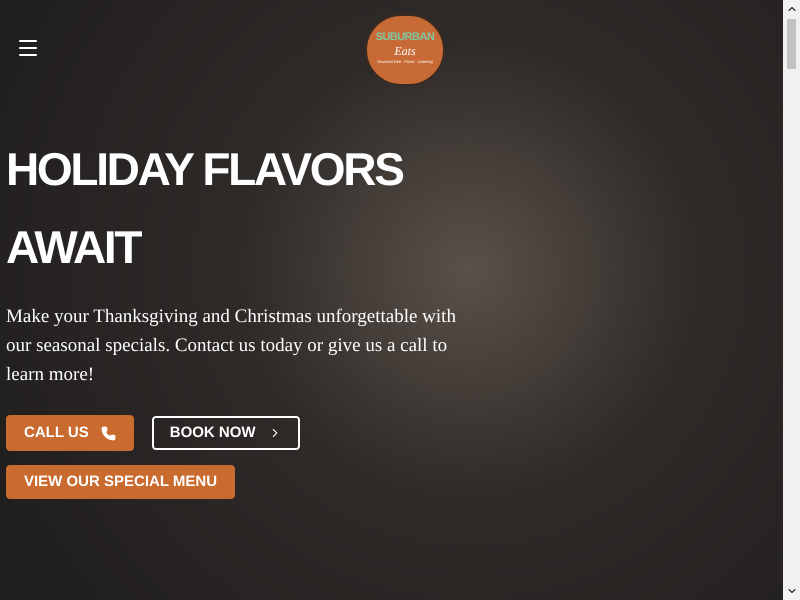 This screenshot has width=800, height=600. What do you see at coordinates (405, 37) in the screenshot?
I see `logo-name: SUBURBAN` at bounding box center [405, 37].